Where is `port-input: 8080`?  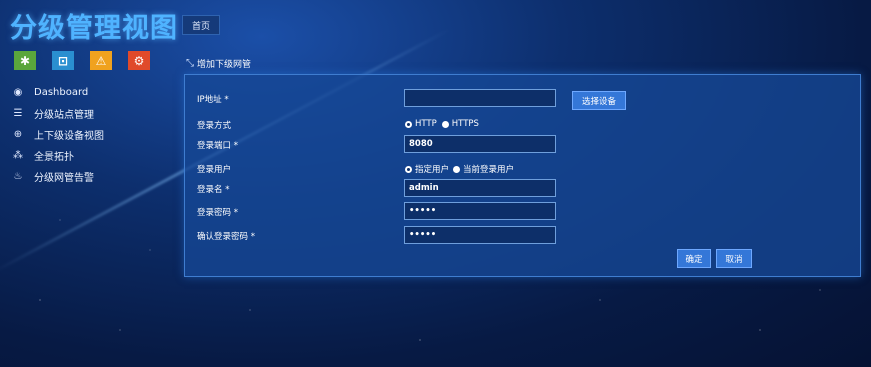 port-input: 8080 is located at coordinates (480, 144).